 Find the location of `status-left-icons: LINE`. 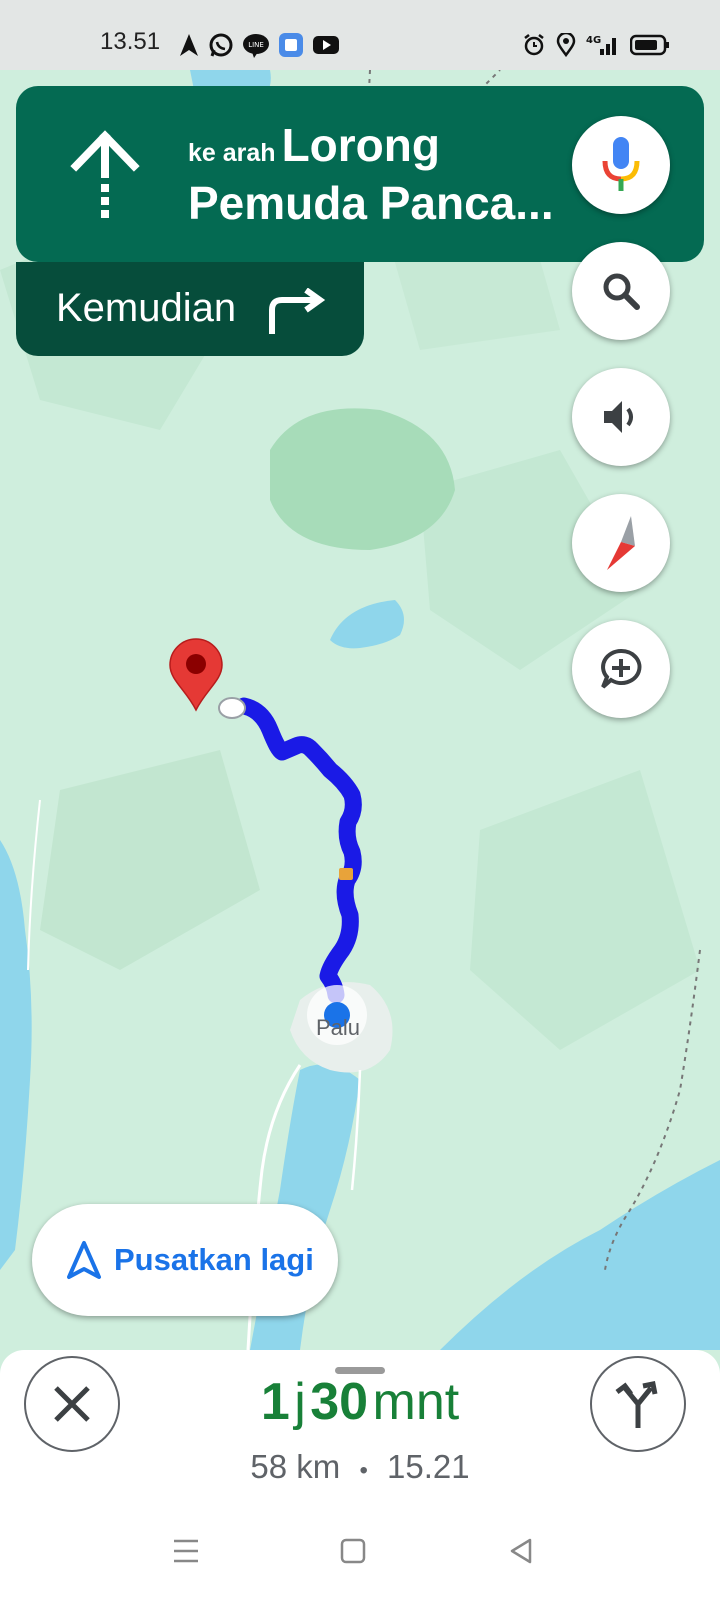

status-left-icons: LINE is located at coordinates (259, 45).